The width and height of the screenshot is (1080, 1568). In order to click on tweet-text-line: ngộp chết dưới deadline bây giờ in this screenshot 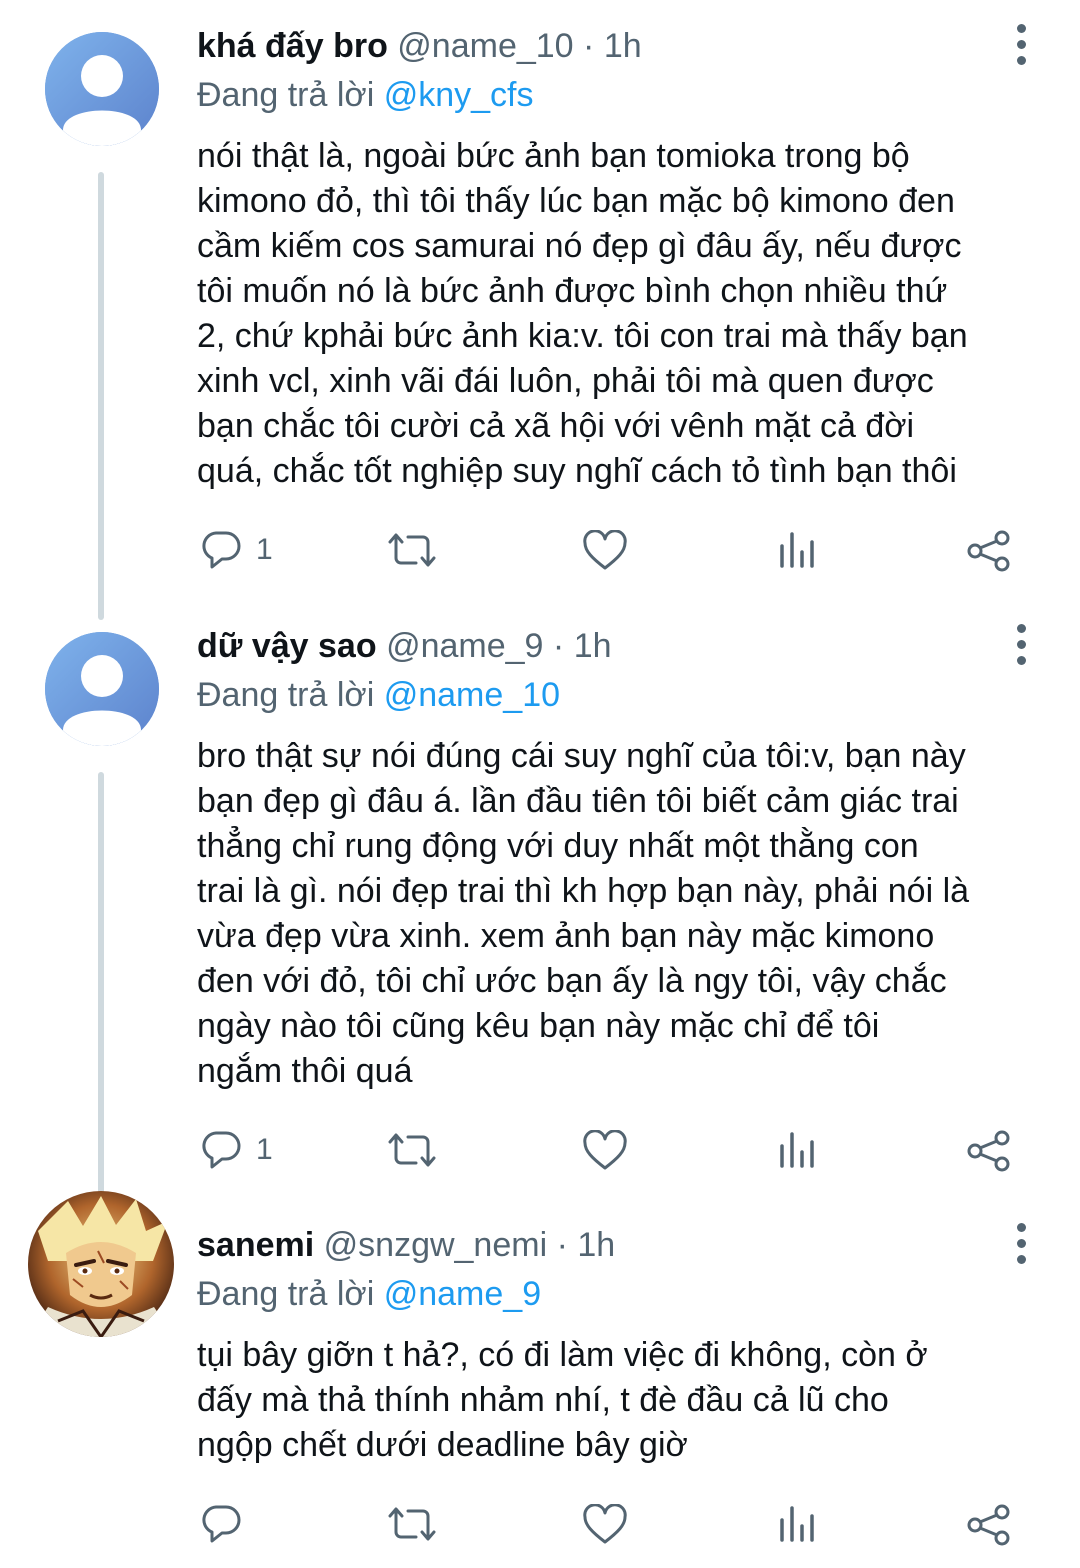, I will do `click(442, 1445)`.